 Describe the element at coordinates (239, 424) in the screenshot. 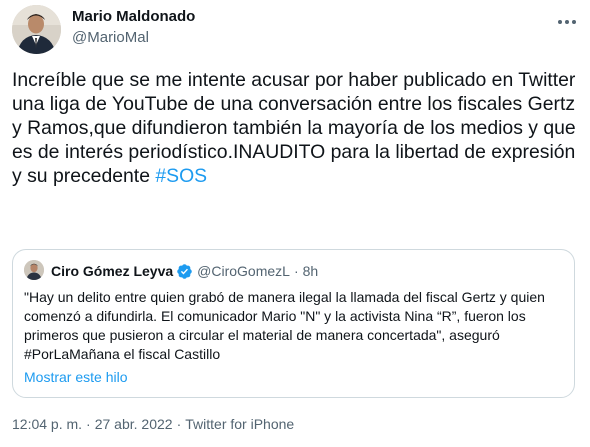

I see `tweet-source: Twitter for iPhone` at that location.